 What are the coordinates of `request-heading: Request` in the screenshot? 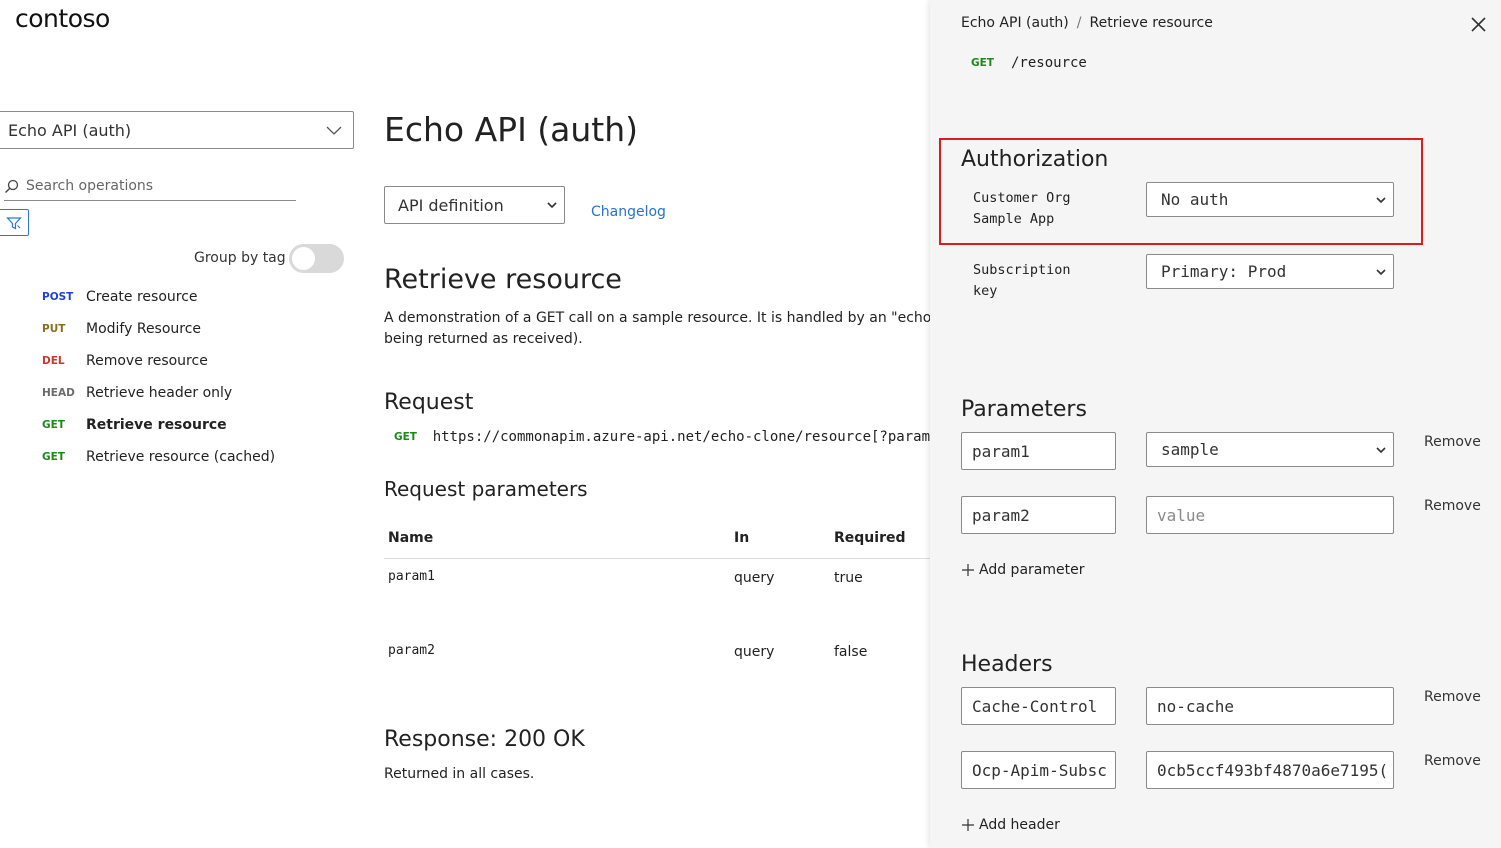 It's located at (429, 402).